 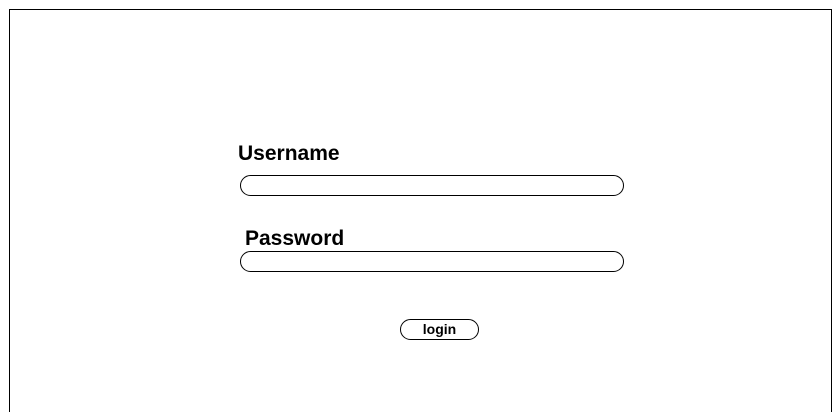 I want to click on password-label: Password, so click(x=295, y=238).